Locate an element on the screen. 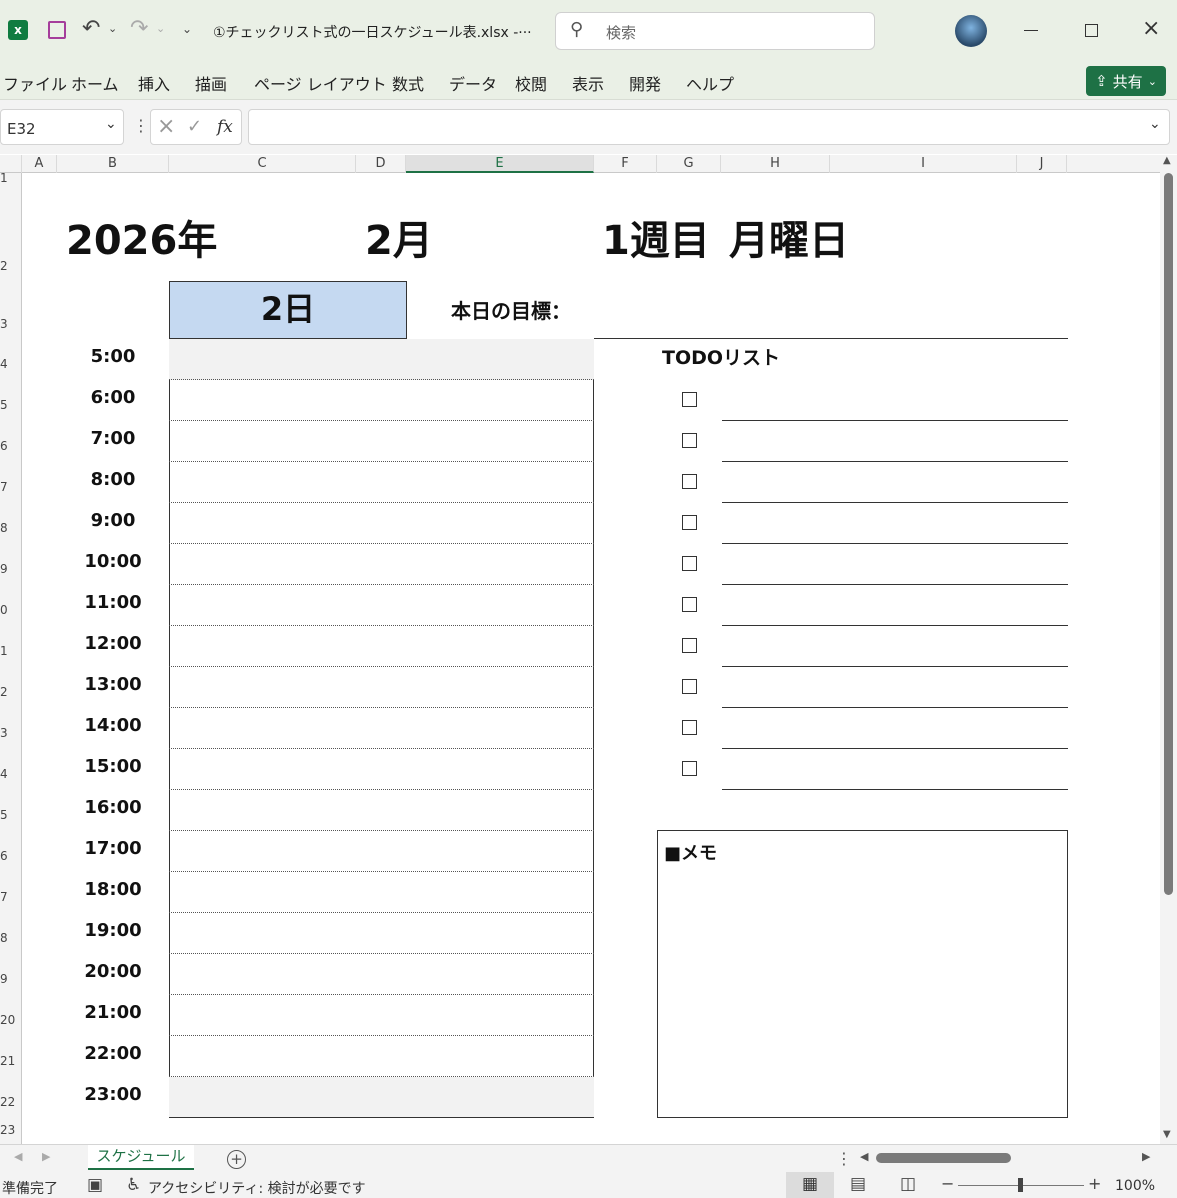 This screenshot has height=1198, width=1177. goal-label: 本日の目標： is located at coordinates (511, 309).